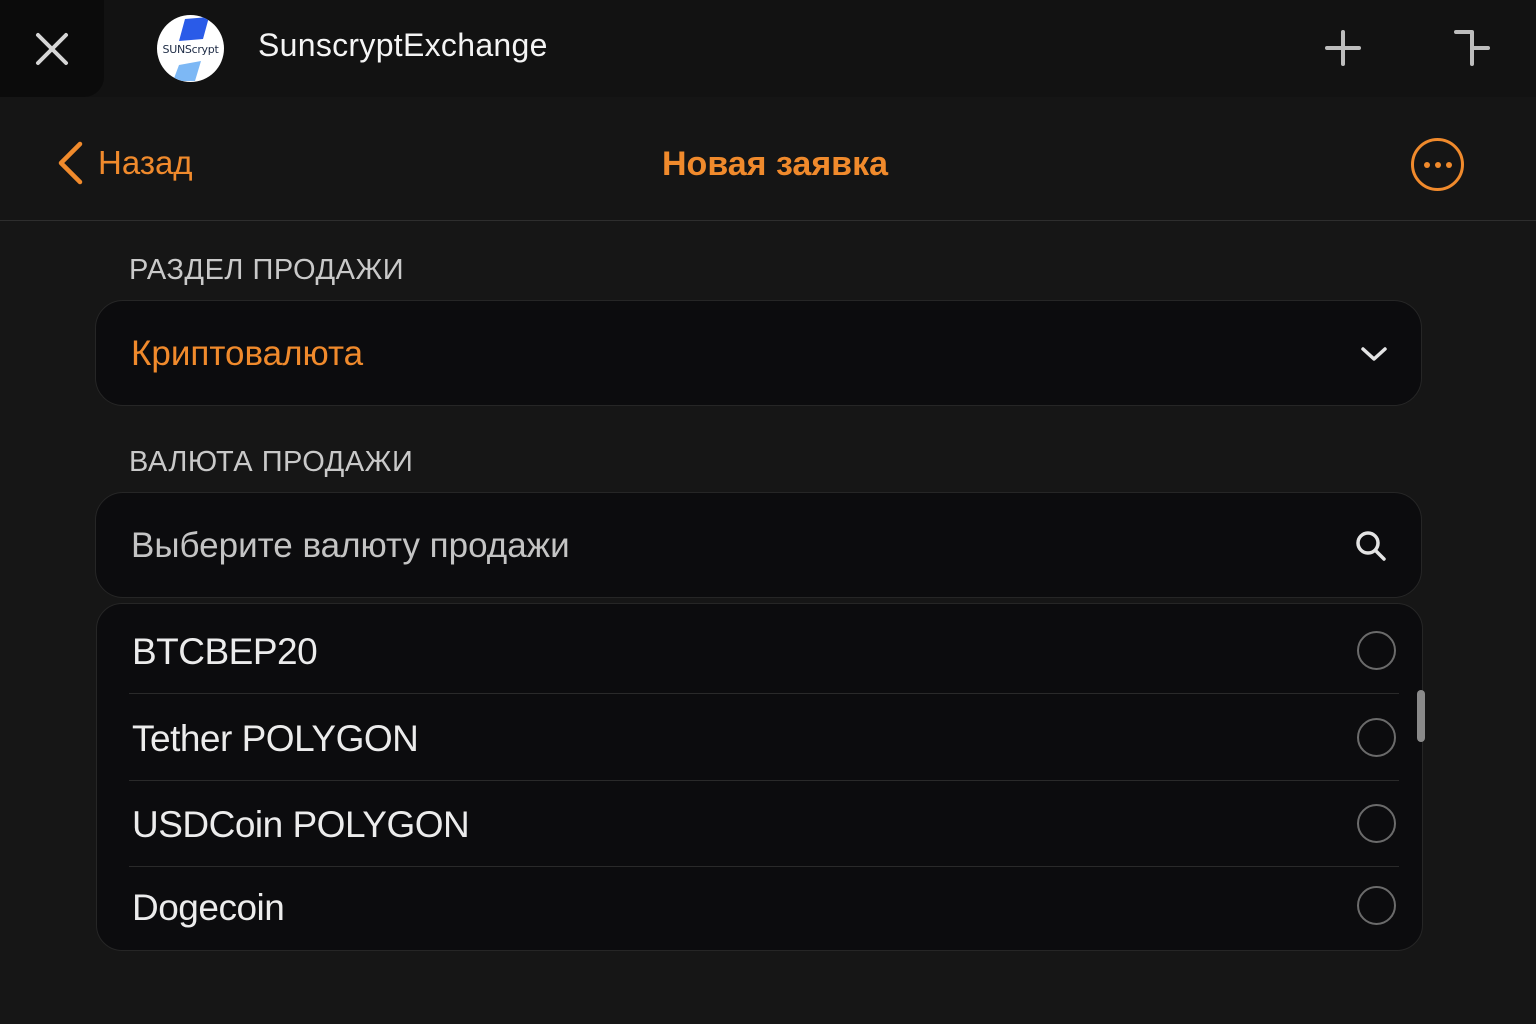  I want to click on sale-section-label: РАЗДЕЛ ПРОДАЖИ, so click(267, 270).